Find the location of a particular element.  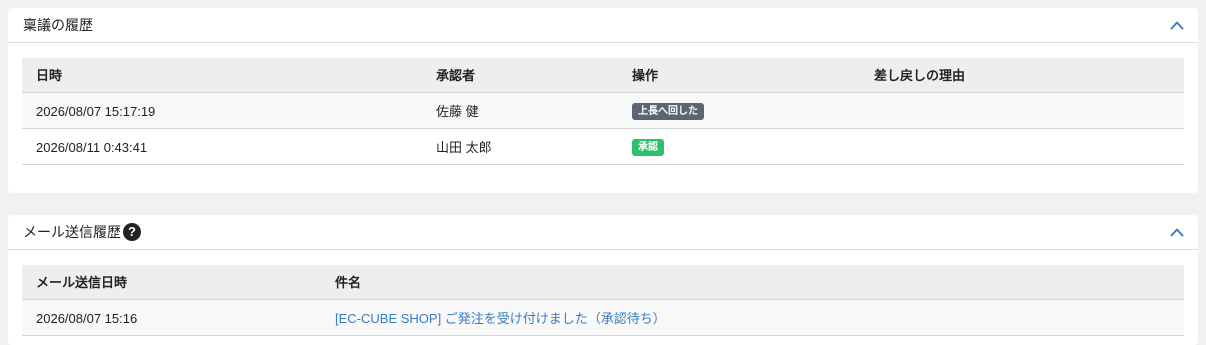

row-approver: 山田 太郎 is located at coordinates (464, 147).